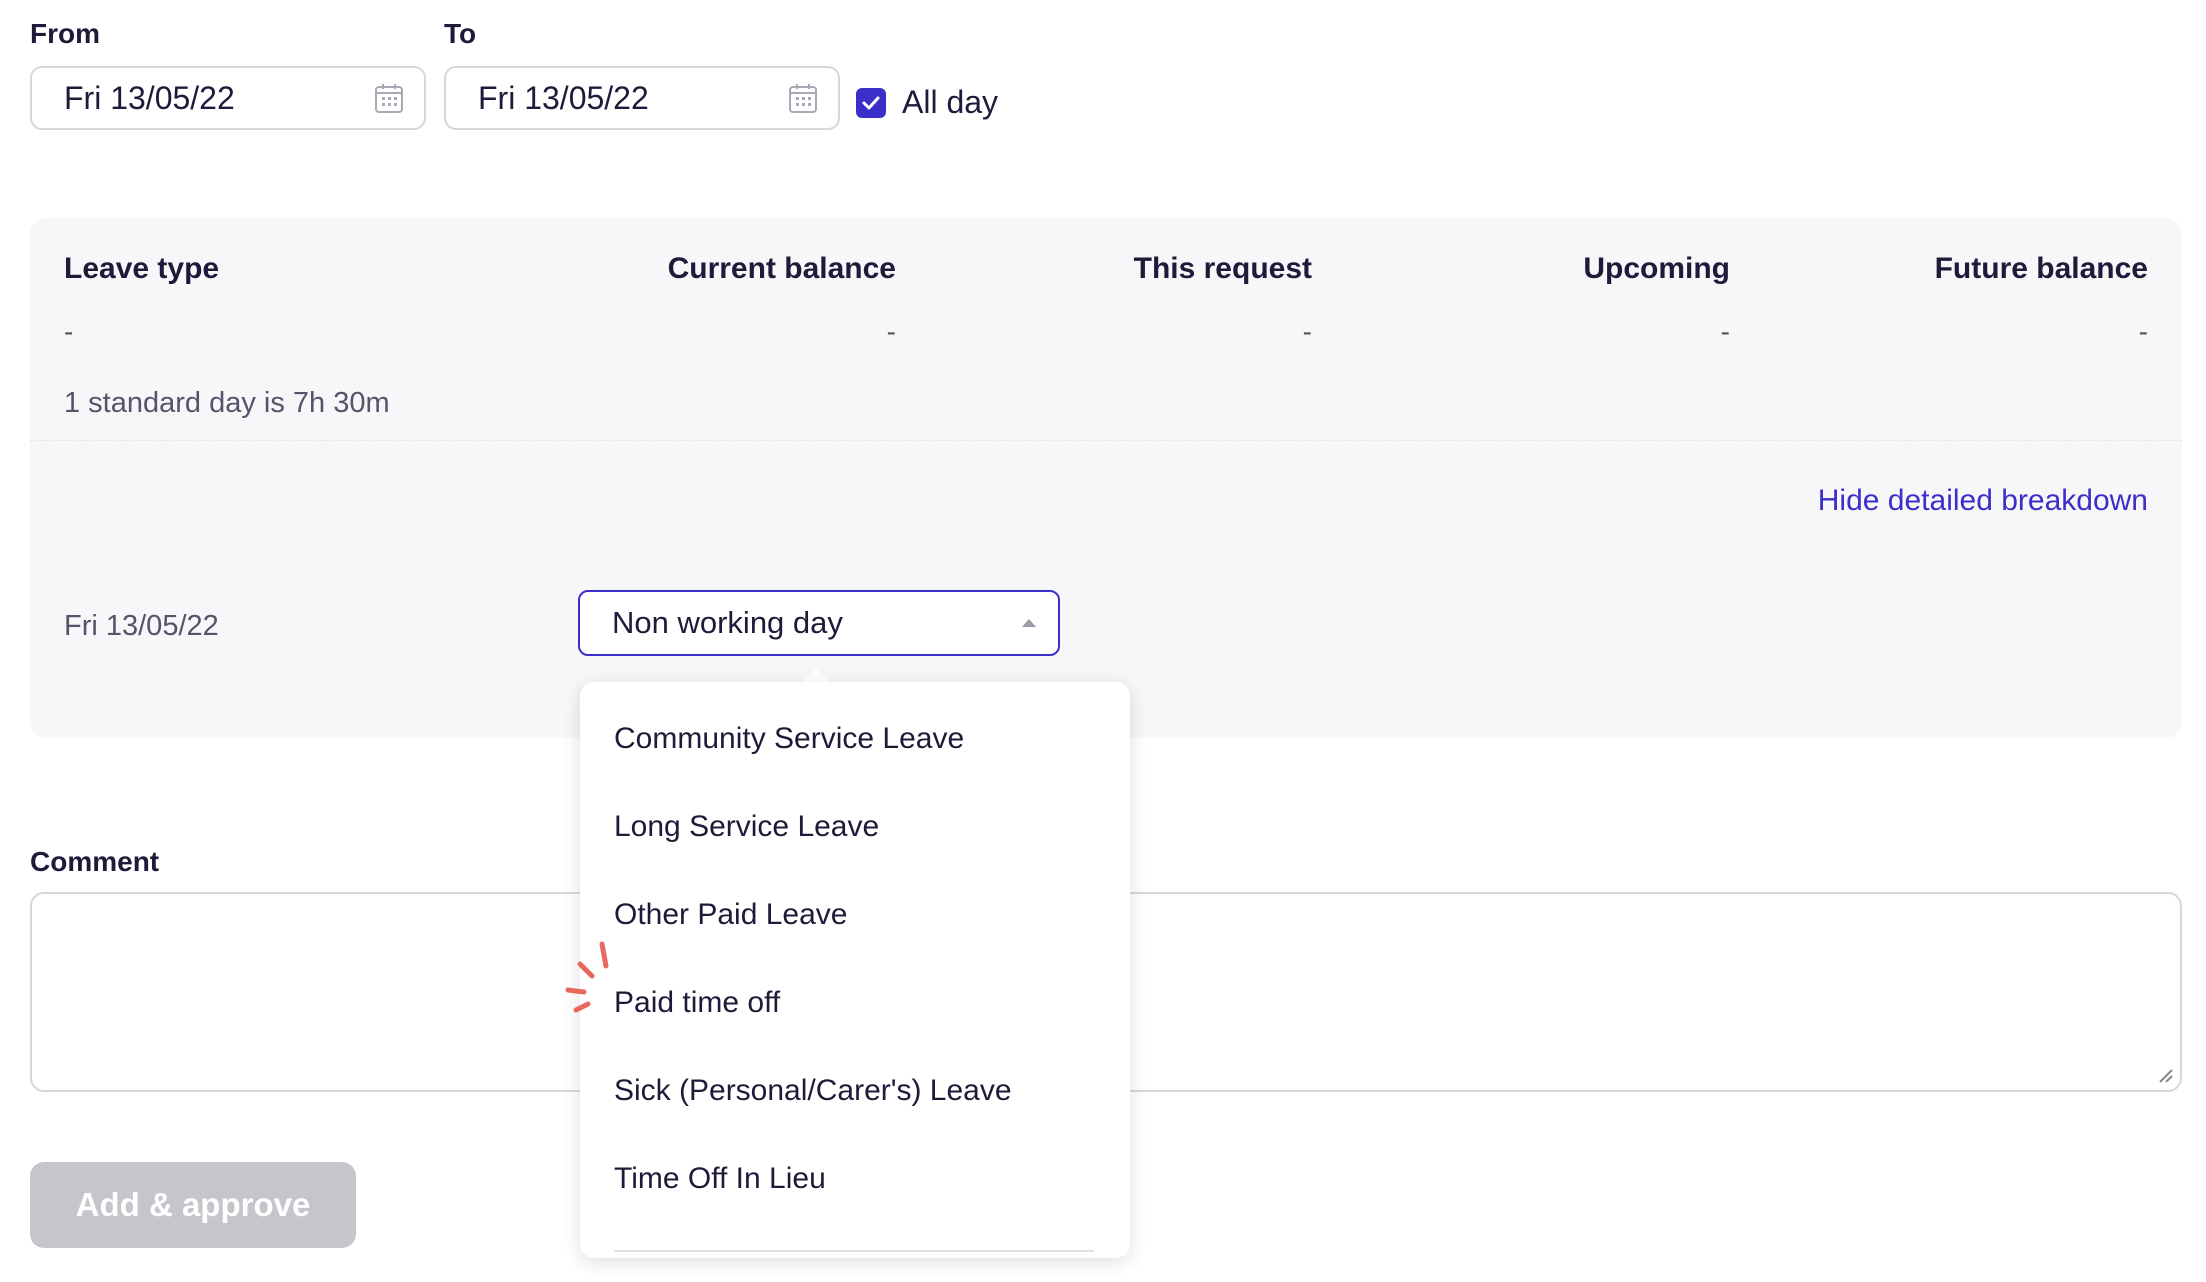 The width and height of the screenshot is (2206, 1282). I want to click on header-upcoming: Upcoming, so click(1656, 268).